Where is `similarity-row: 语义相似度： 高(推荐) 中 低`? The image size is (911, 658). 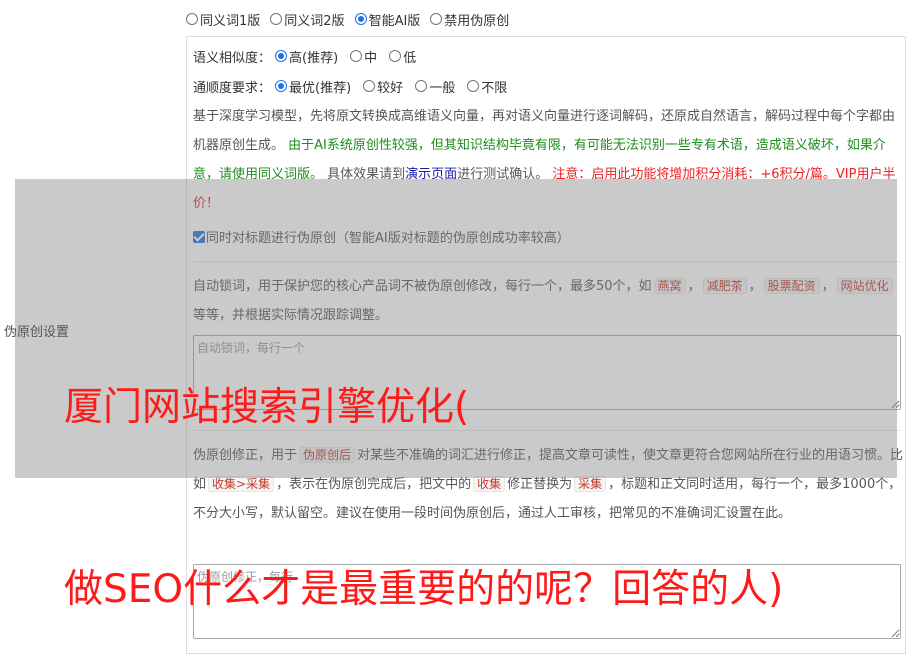 similarity-row: 语义相似度： 高(推荐) 中 低 is located at coordinates (310, 56).